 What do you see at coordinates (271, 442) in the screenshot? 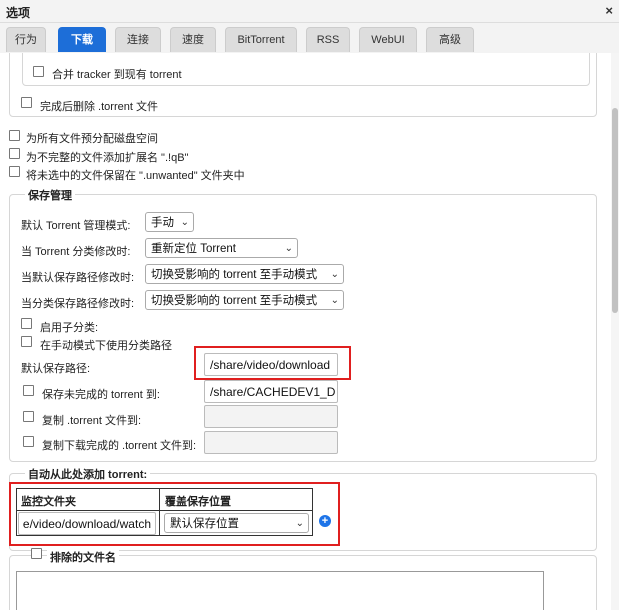
I see `copy-finished-input` at bounding box center [271, 442].